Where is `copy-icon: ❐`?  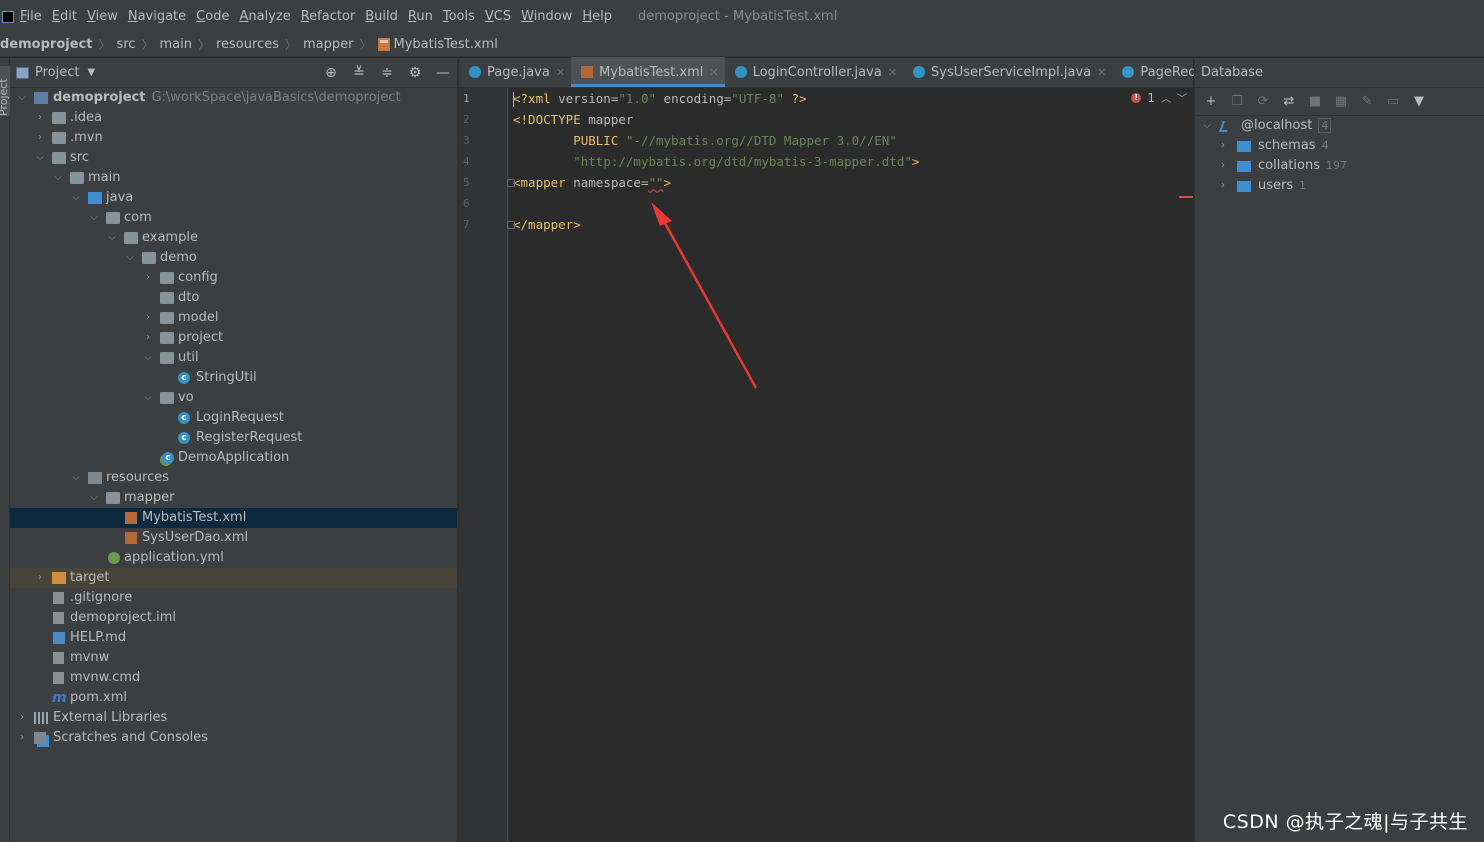 copy-icon: ❐ is located at coordinates (1237, 101).